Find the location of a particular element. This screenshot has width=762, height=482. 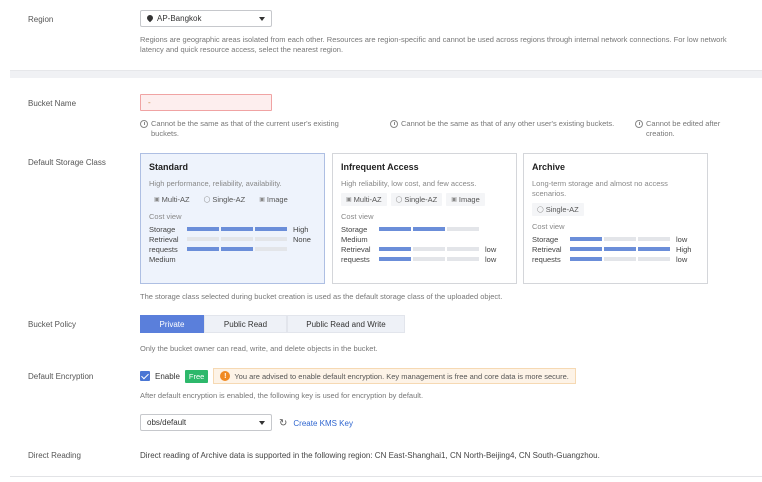

direct-reading-label: Direct Reading is located at coordinates (54, 455).